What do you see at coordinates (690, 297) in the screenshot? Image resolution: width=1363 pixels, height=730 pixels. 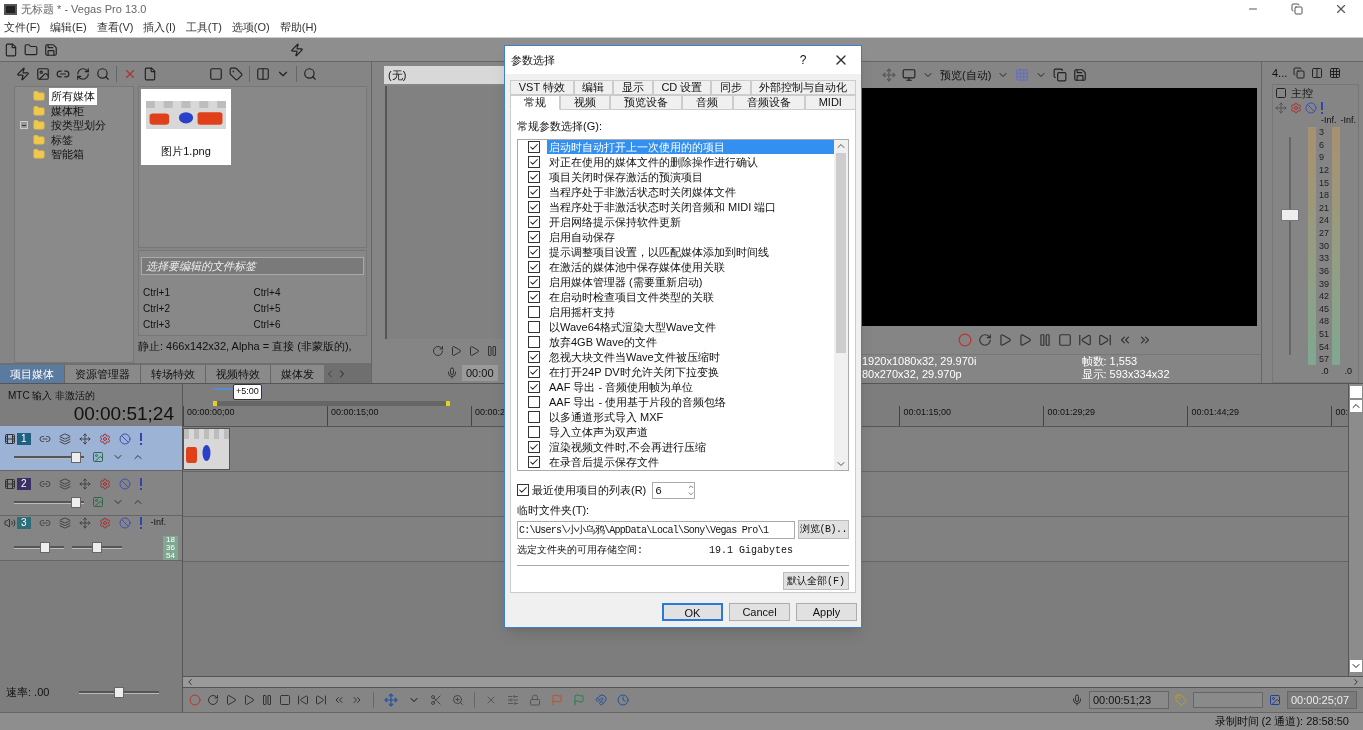 I see `option-label: 在启动时检查项目文件类型的关联` at bounding box center [690, 297].